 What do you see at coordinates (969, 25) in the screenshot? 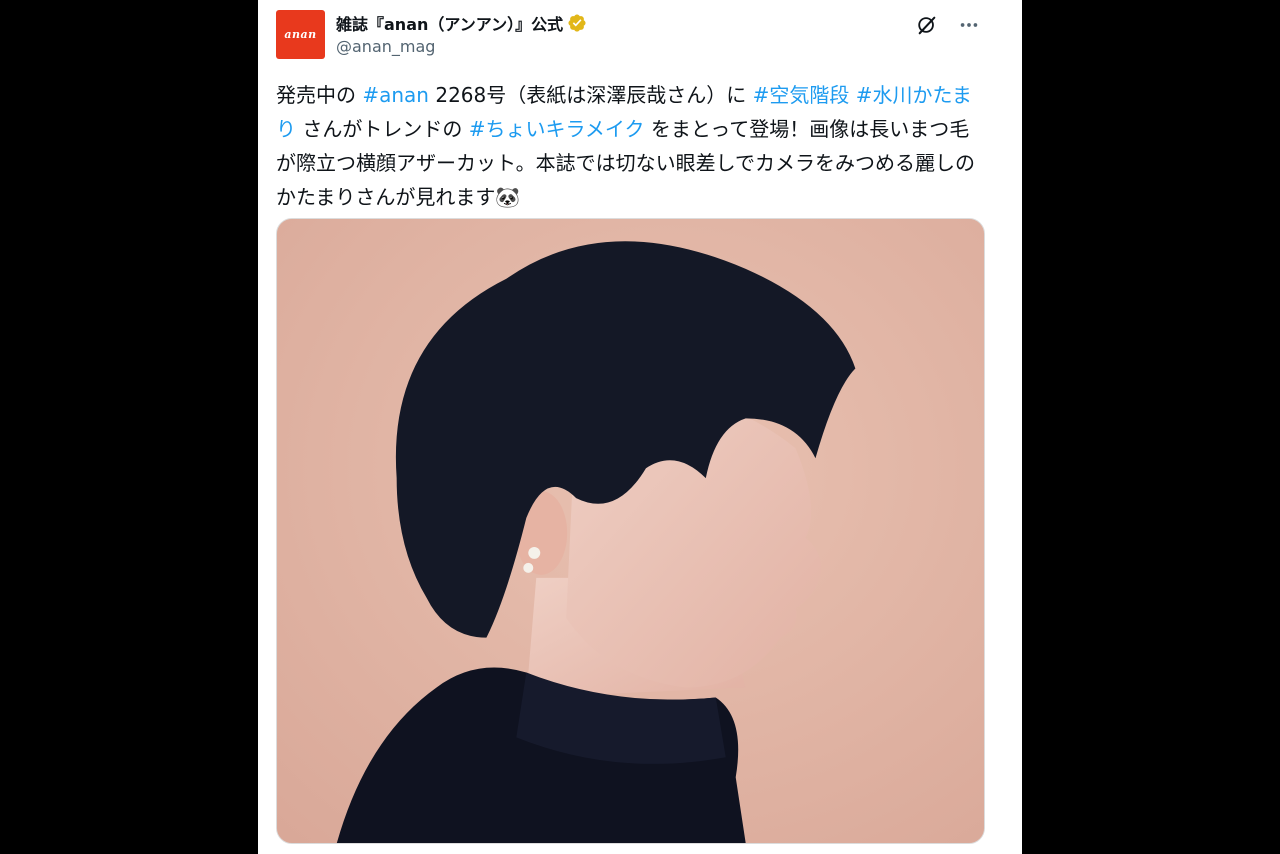
I see `more-icon` at bounding box center [969, 25].